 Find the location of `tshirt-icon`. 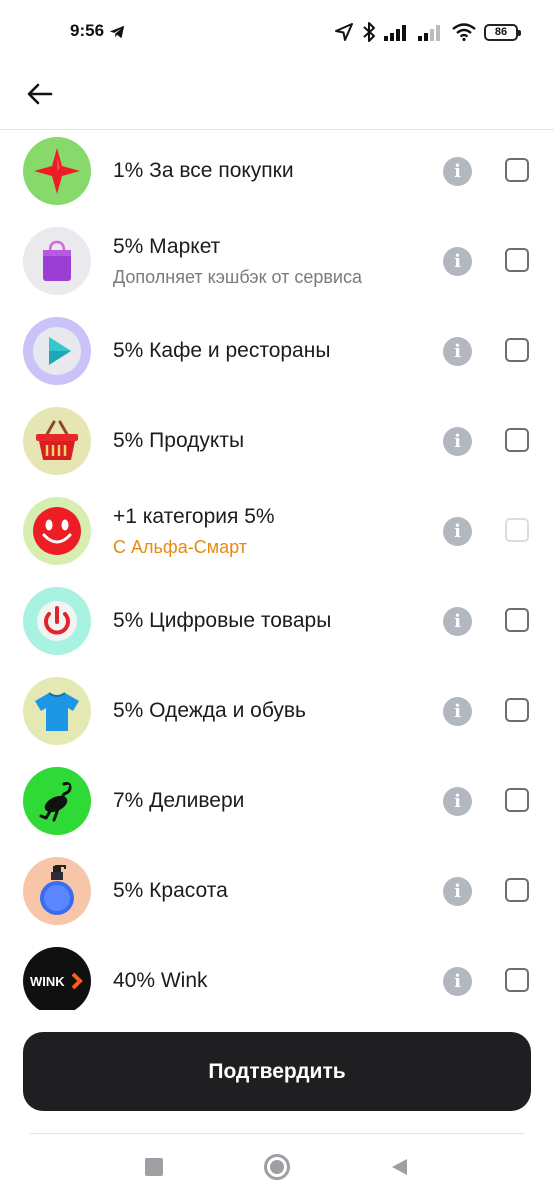

tshirt-icon is located at coordinates (57, 711).